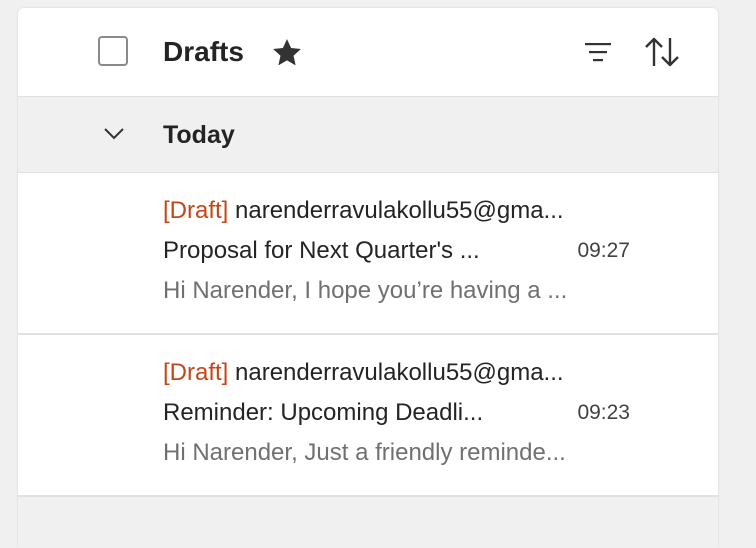 The height and width of the screenshot is (548, 756). Describe the element at coordinates (603, 412) in the screenshot. I see `message-time: 09:23` at that location.